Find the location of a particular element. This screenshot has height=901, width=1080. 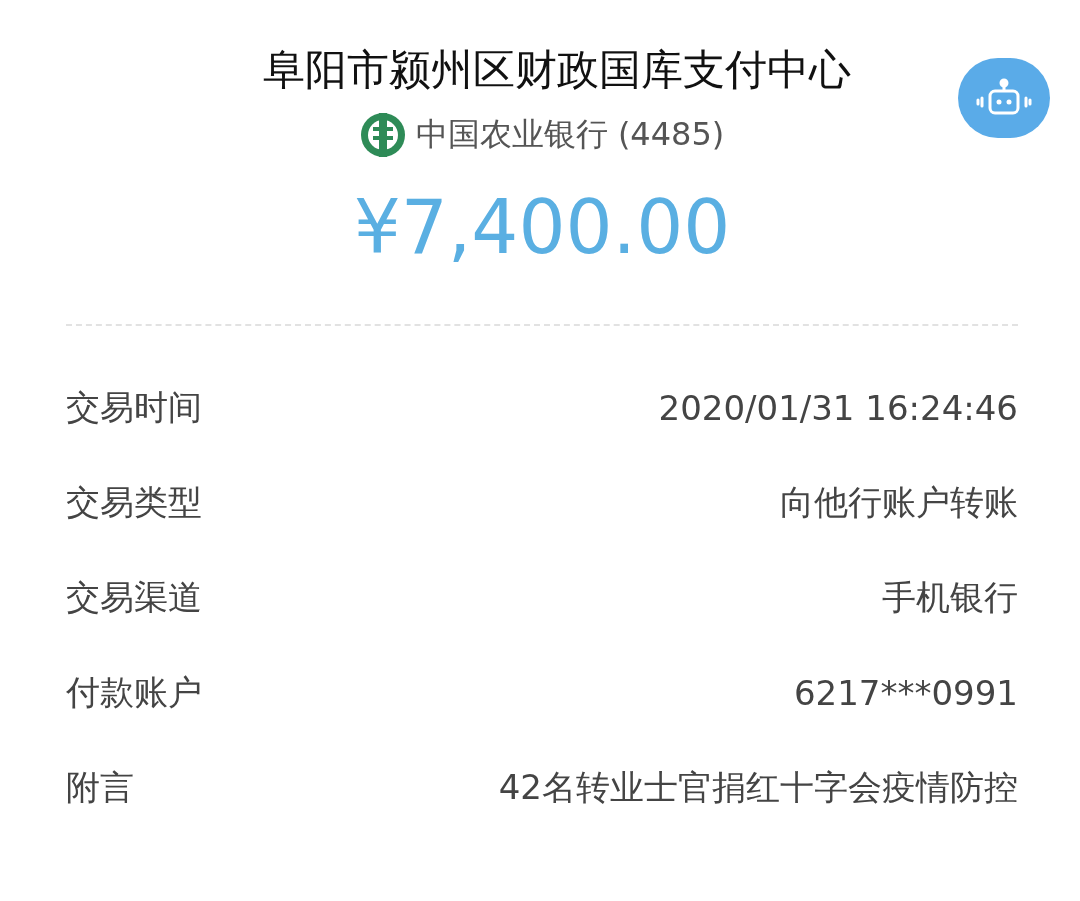

payee-name: 阜阳市颍州区财政国库支付中心 is located at coordinates (556, 70).